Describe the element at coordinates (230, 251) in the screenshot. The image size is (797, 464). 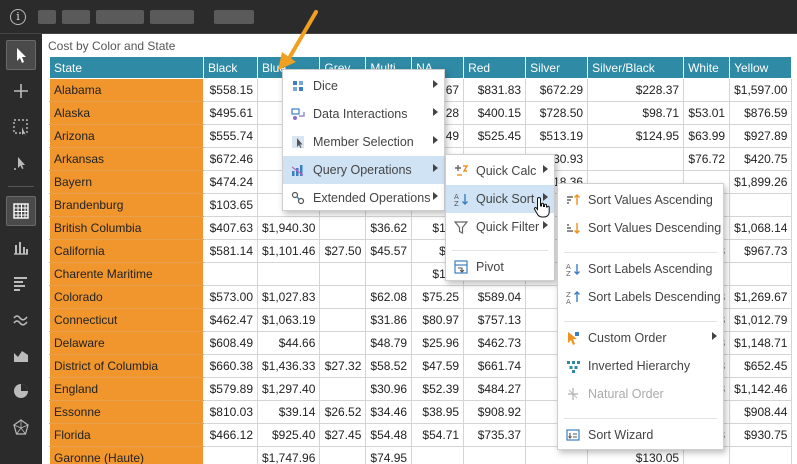
I see `grid-cell: $581.14` at that location.